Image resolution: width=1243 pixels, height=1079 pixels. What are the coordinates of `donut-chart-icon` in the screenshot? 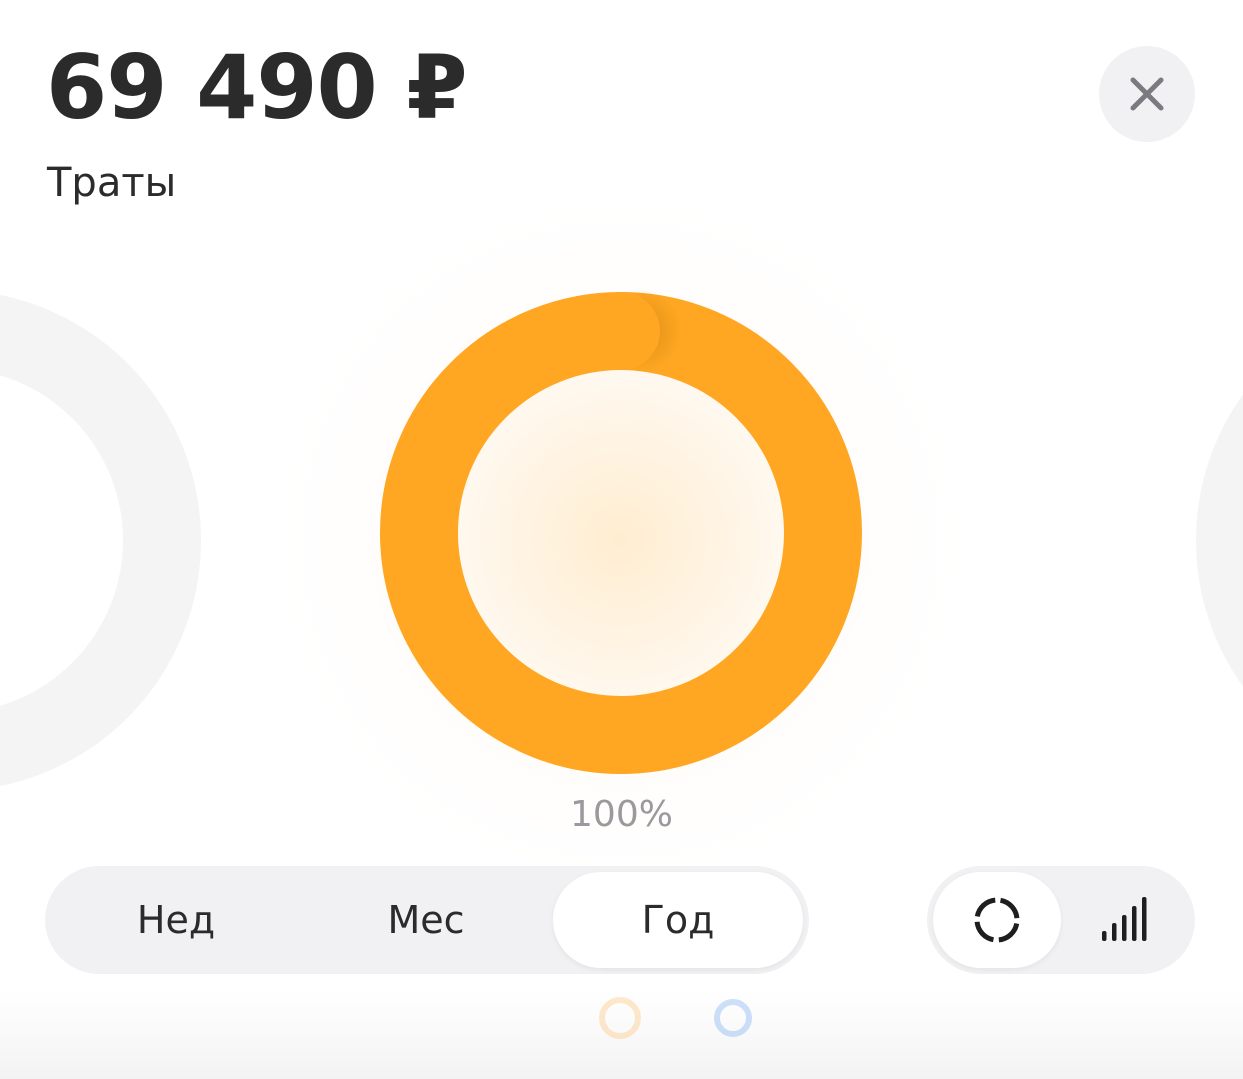 It's located at (997, 920).